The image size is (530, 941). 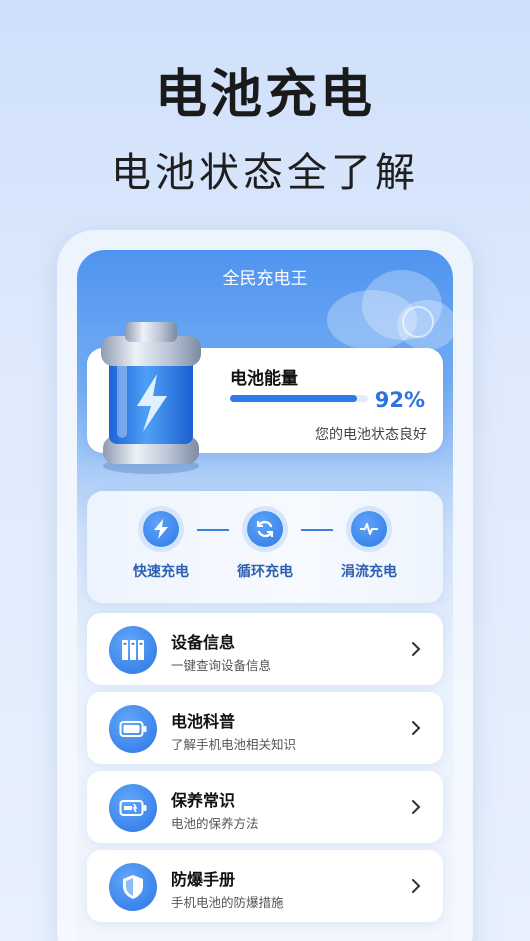 I want to click on hero-subtitle: 电池状态全了解, so click(x=265, y=173).